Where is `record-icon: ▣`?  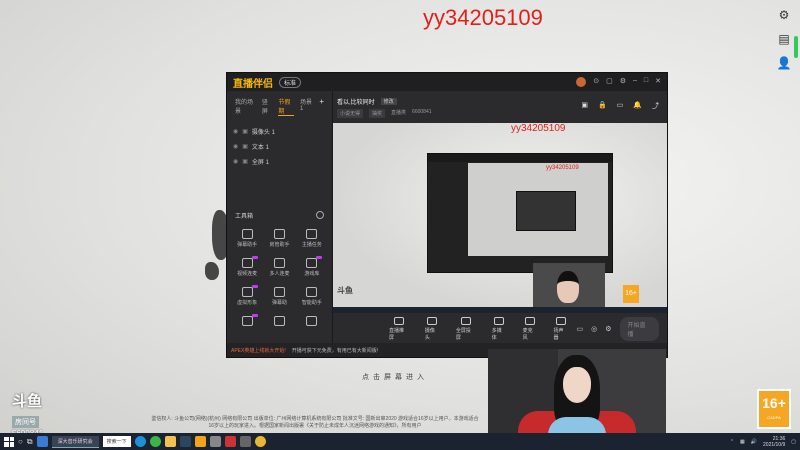 record-icon: ▣ is located at coordinates (584, 106).